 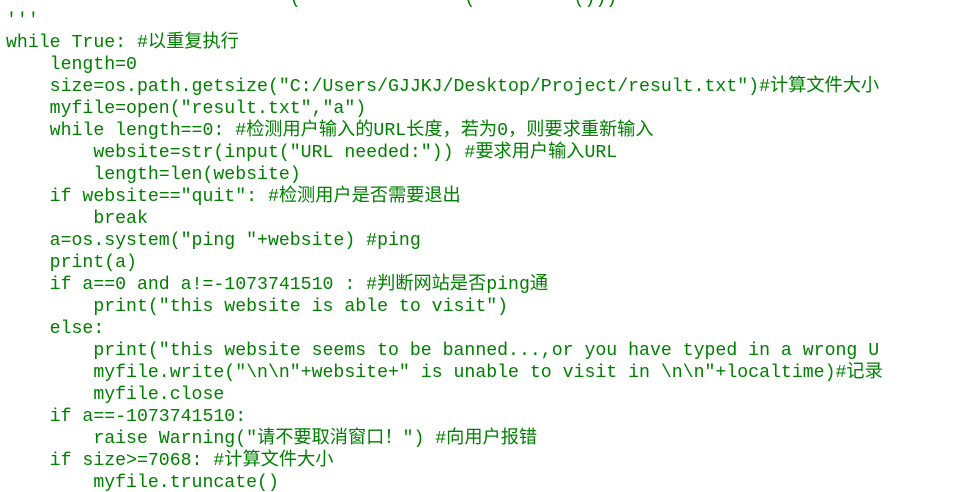 What do you see at coordinates (444, 482) in the screenshot?
I see `code-line: myfile.truncate()` at bounding box center [444, 482].